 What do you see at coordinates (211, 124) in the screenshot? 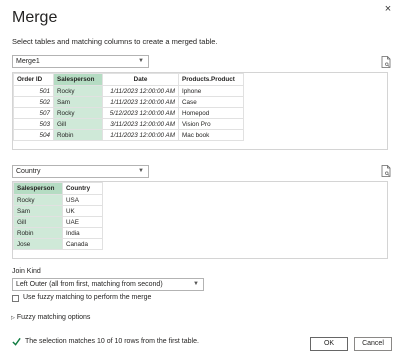
I see `table-cell: Vision Pro` at bounding box center [211, 124].